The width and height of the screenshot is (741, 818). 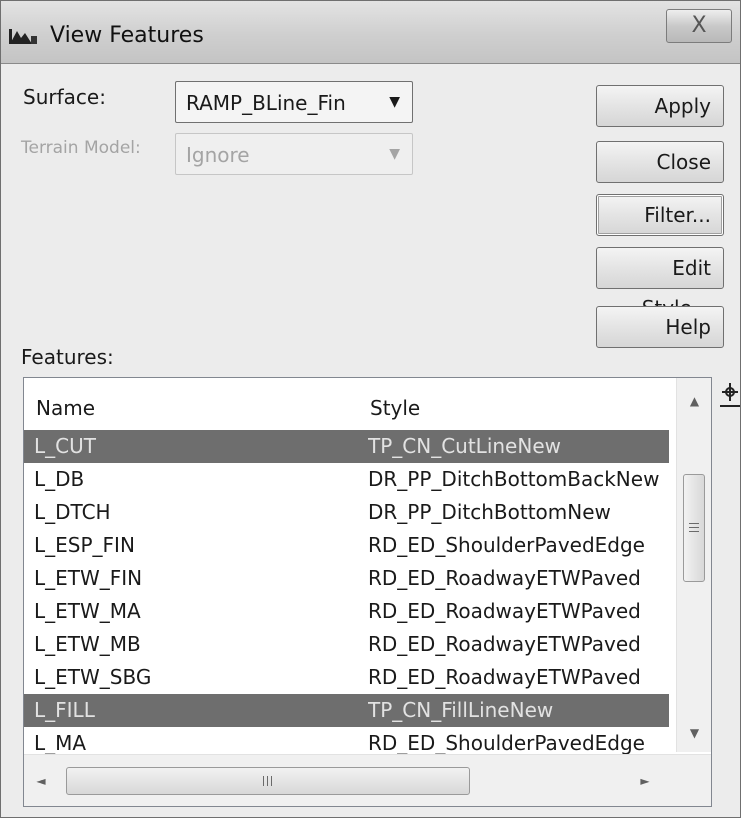 What do you see at coordinates (346, 545) in the screenshot?
I see `list-item: L_ESP_FIN RD_ED_ShoulderPavedEdge` at bounding box center [346, 545].